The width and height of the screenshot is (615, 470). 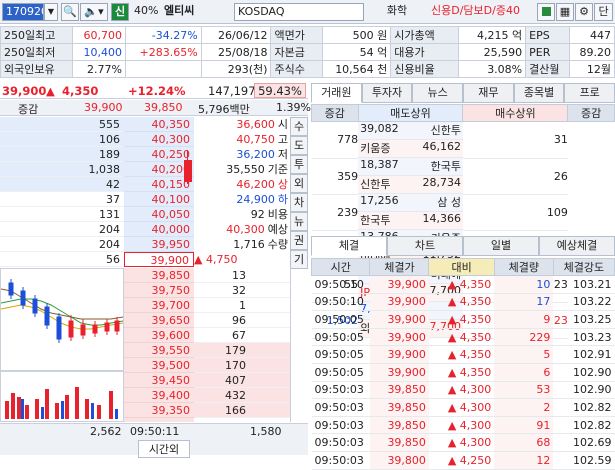 I want to click on ohlc-row: ▲ 4,750 +13.36%, so click(x=242, y=266).